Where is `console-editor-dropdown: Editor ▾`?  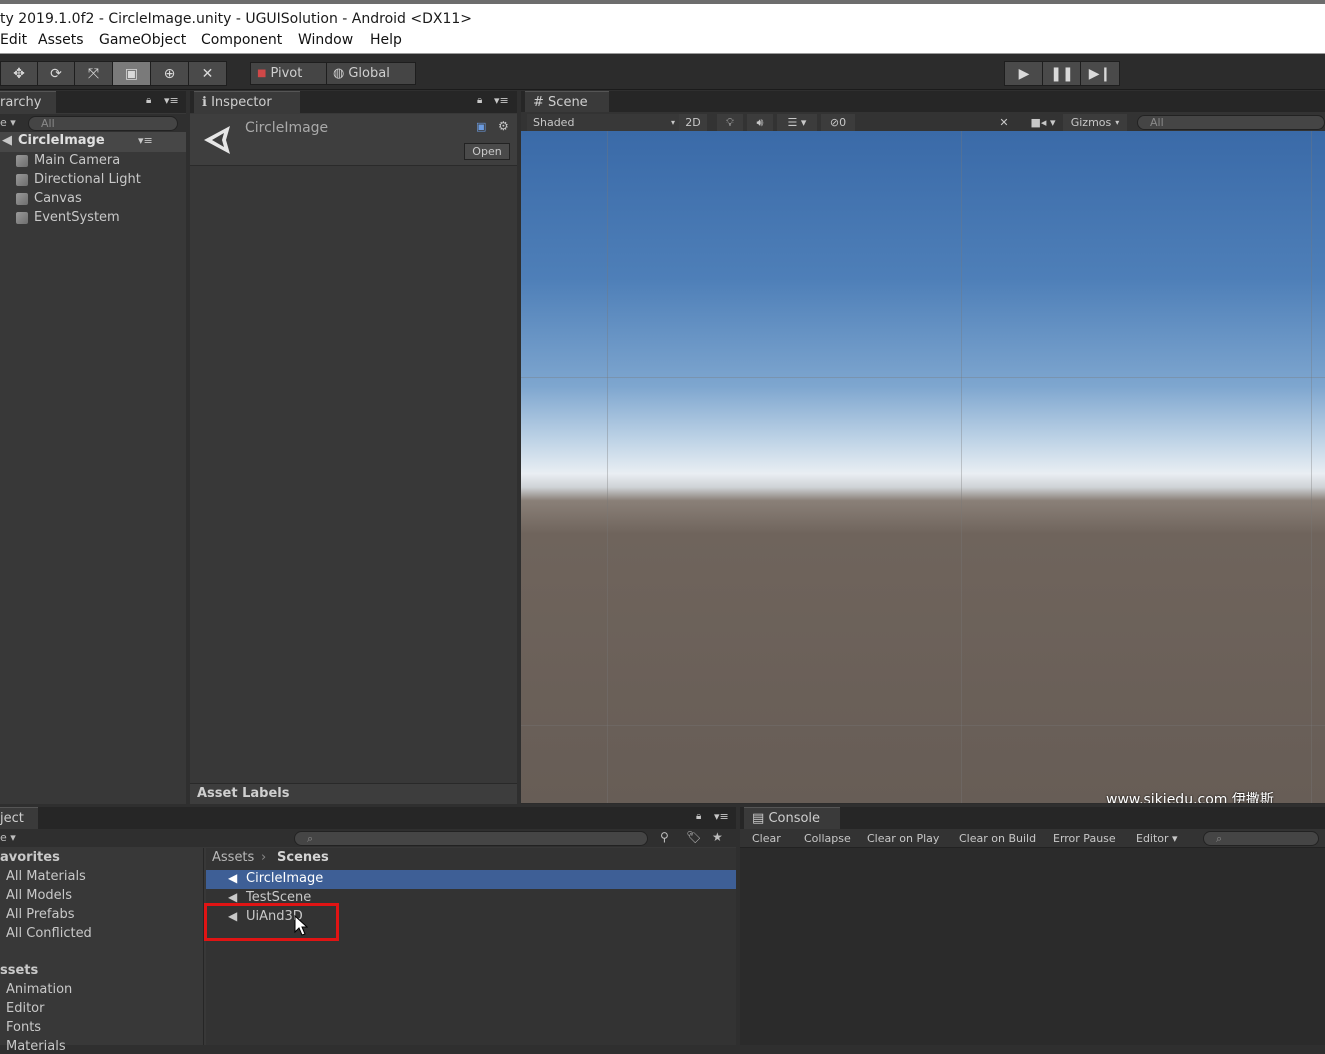
console-editor-dropdown: Editor ▾ is located at coordinates (1157, 838).